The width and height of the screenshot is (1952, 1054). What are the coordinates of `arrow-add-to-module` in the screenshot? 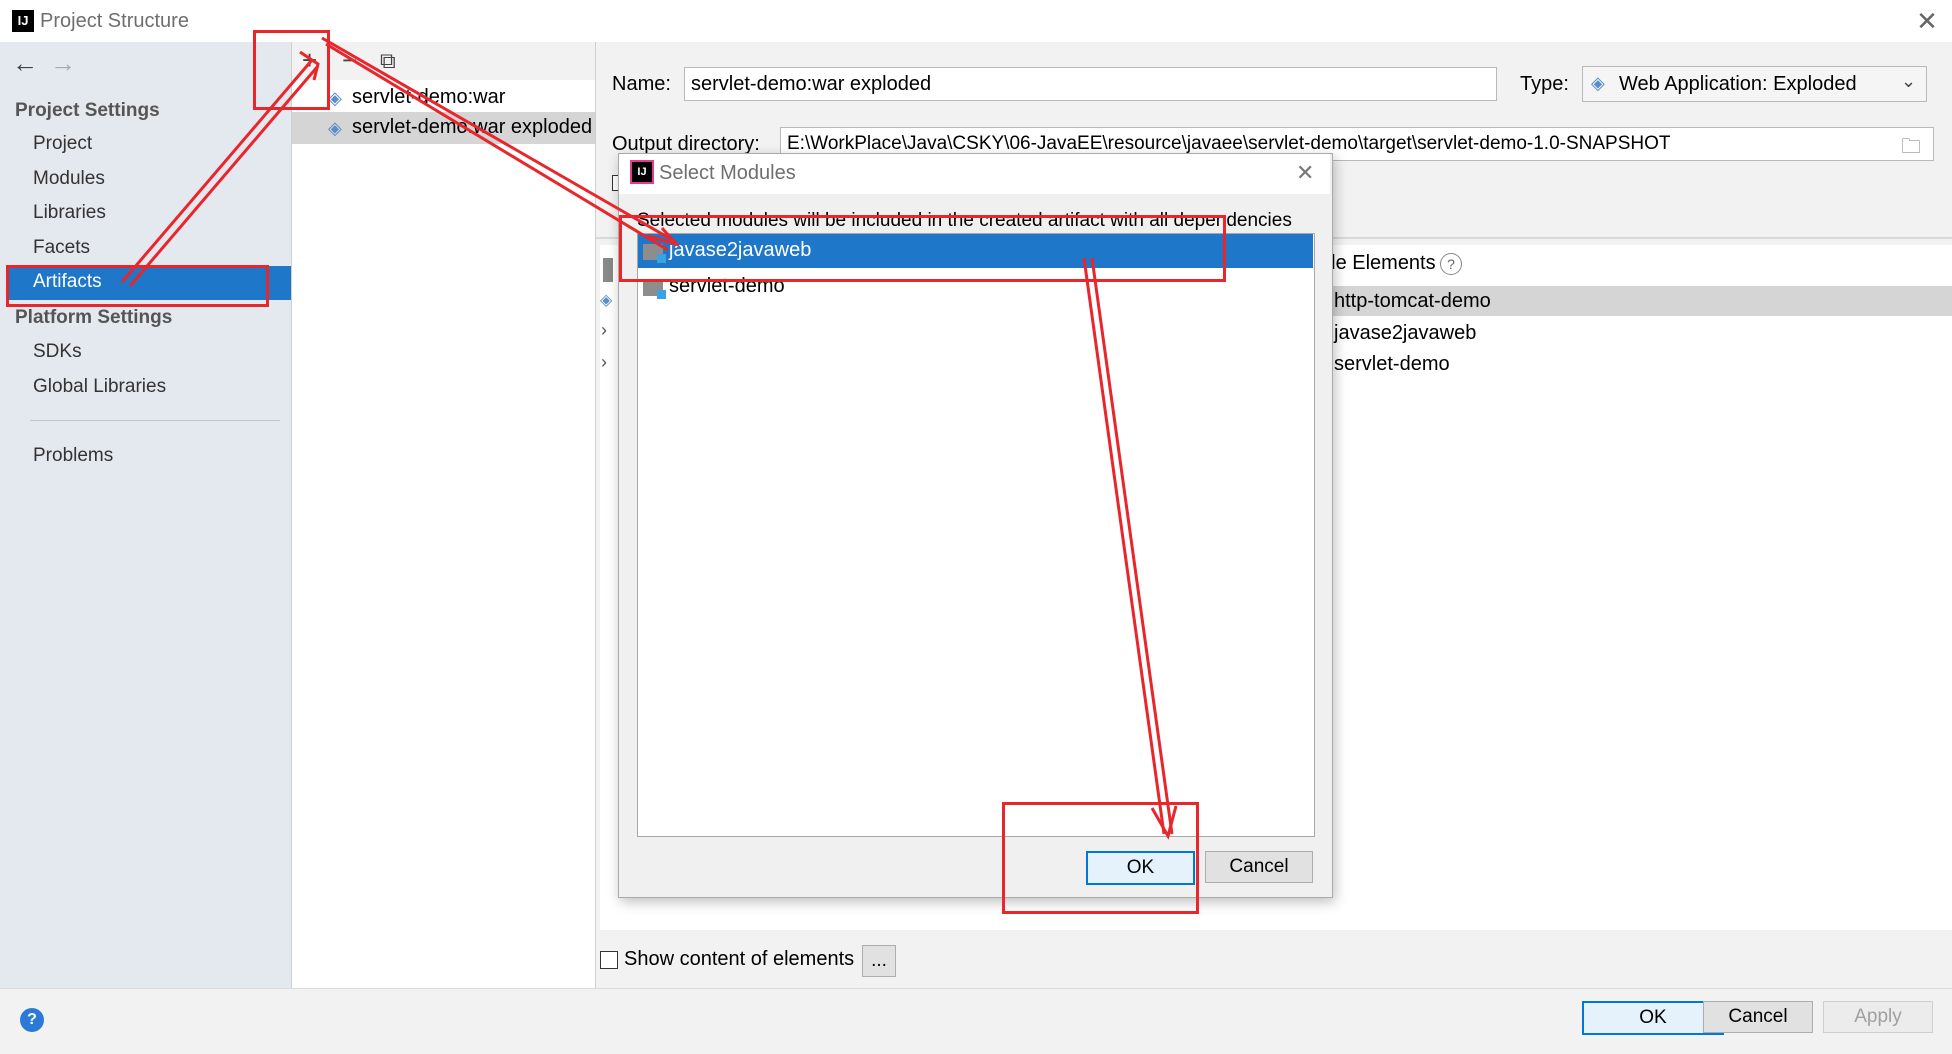 It's located at (499, 144).